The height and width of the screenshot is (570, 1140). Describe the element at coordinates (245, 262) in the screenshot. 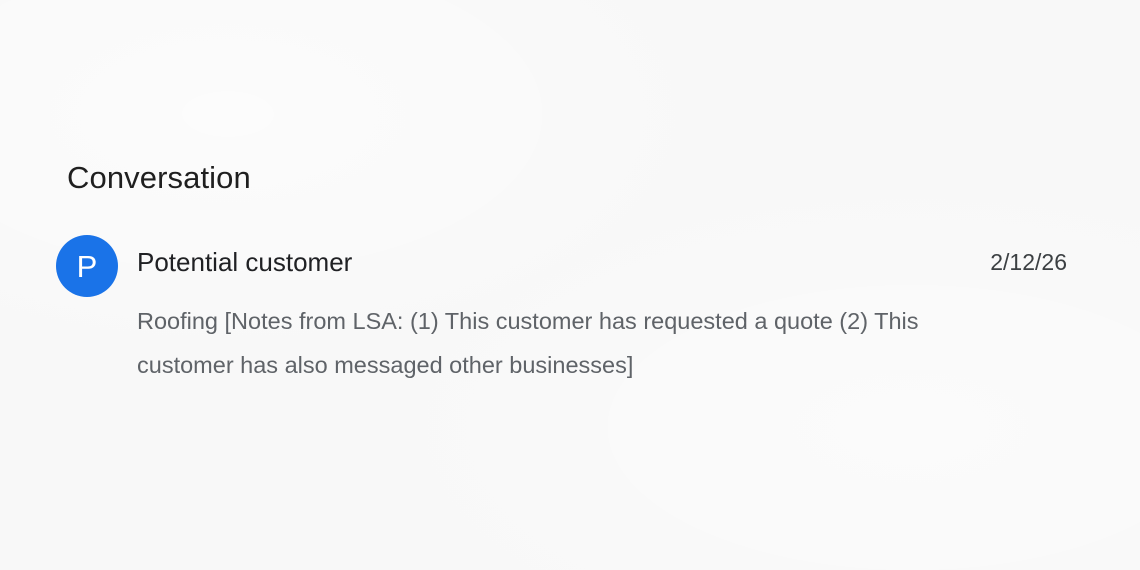

I see `conversation-contact-name: Potential customer` at that location.